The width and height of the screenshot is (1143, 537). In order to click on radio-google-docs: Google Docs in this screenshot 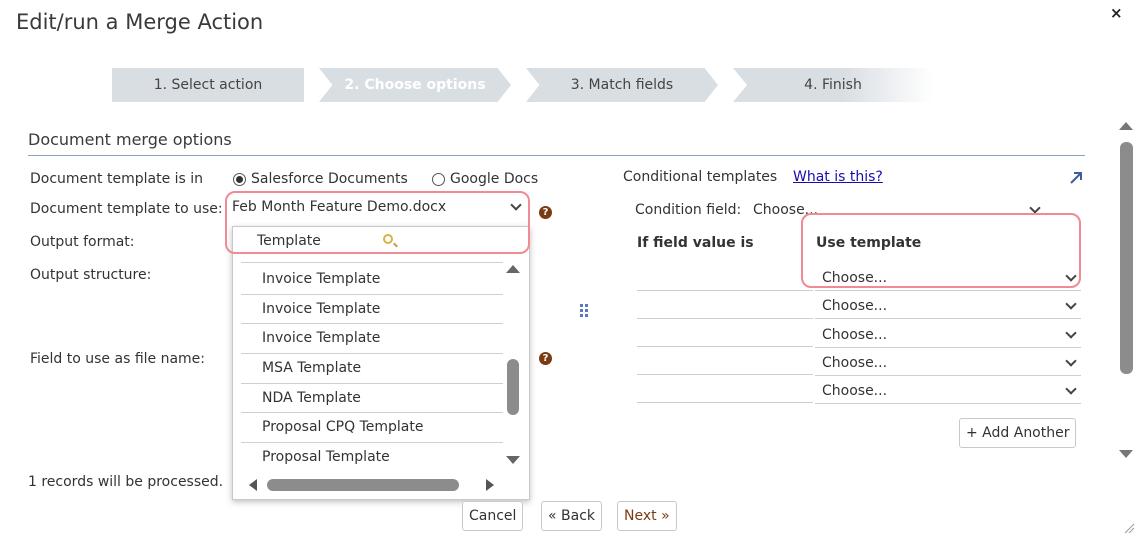, I will do `click(485, 179)`.